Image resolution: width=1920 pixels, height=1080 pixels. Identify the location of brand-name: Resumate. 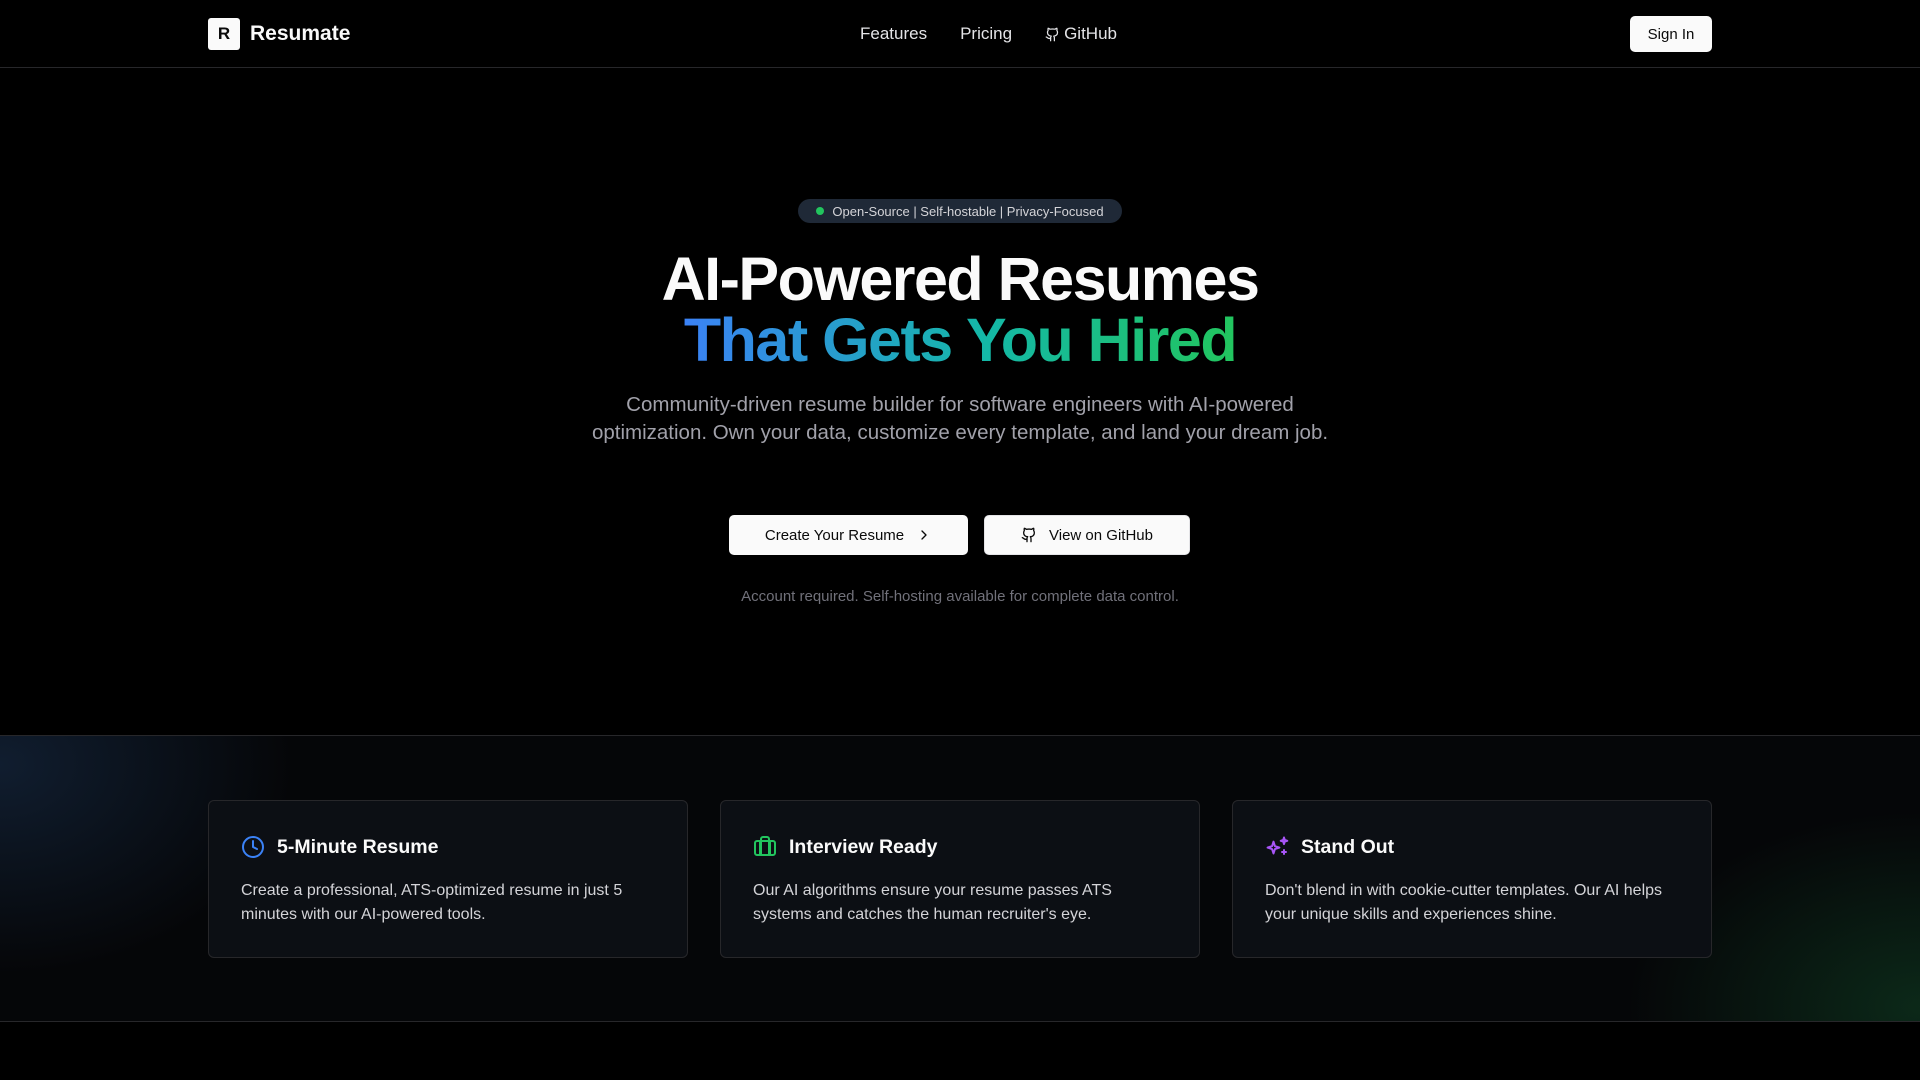
(300, 33).